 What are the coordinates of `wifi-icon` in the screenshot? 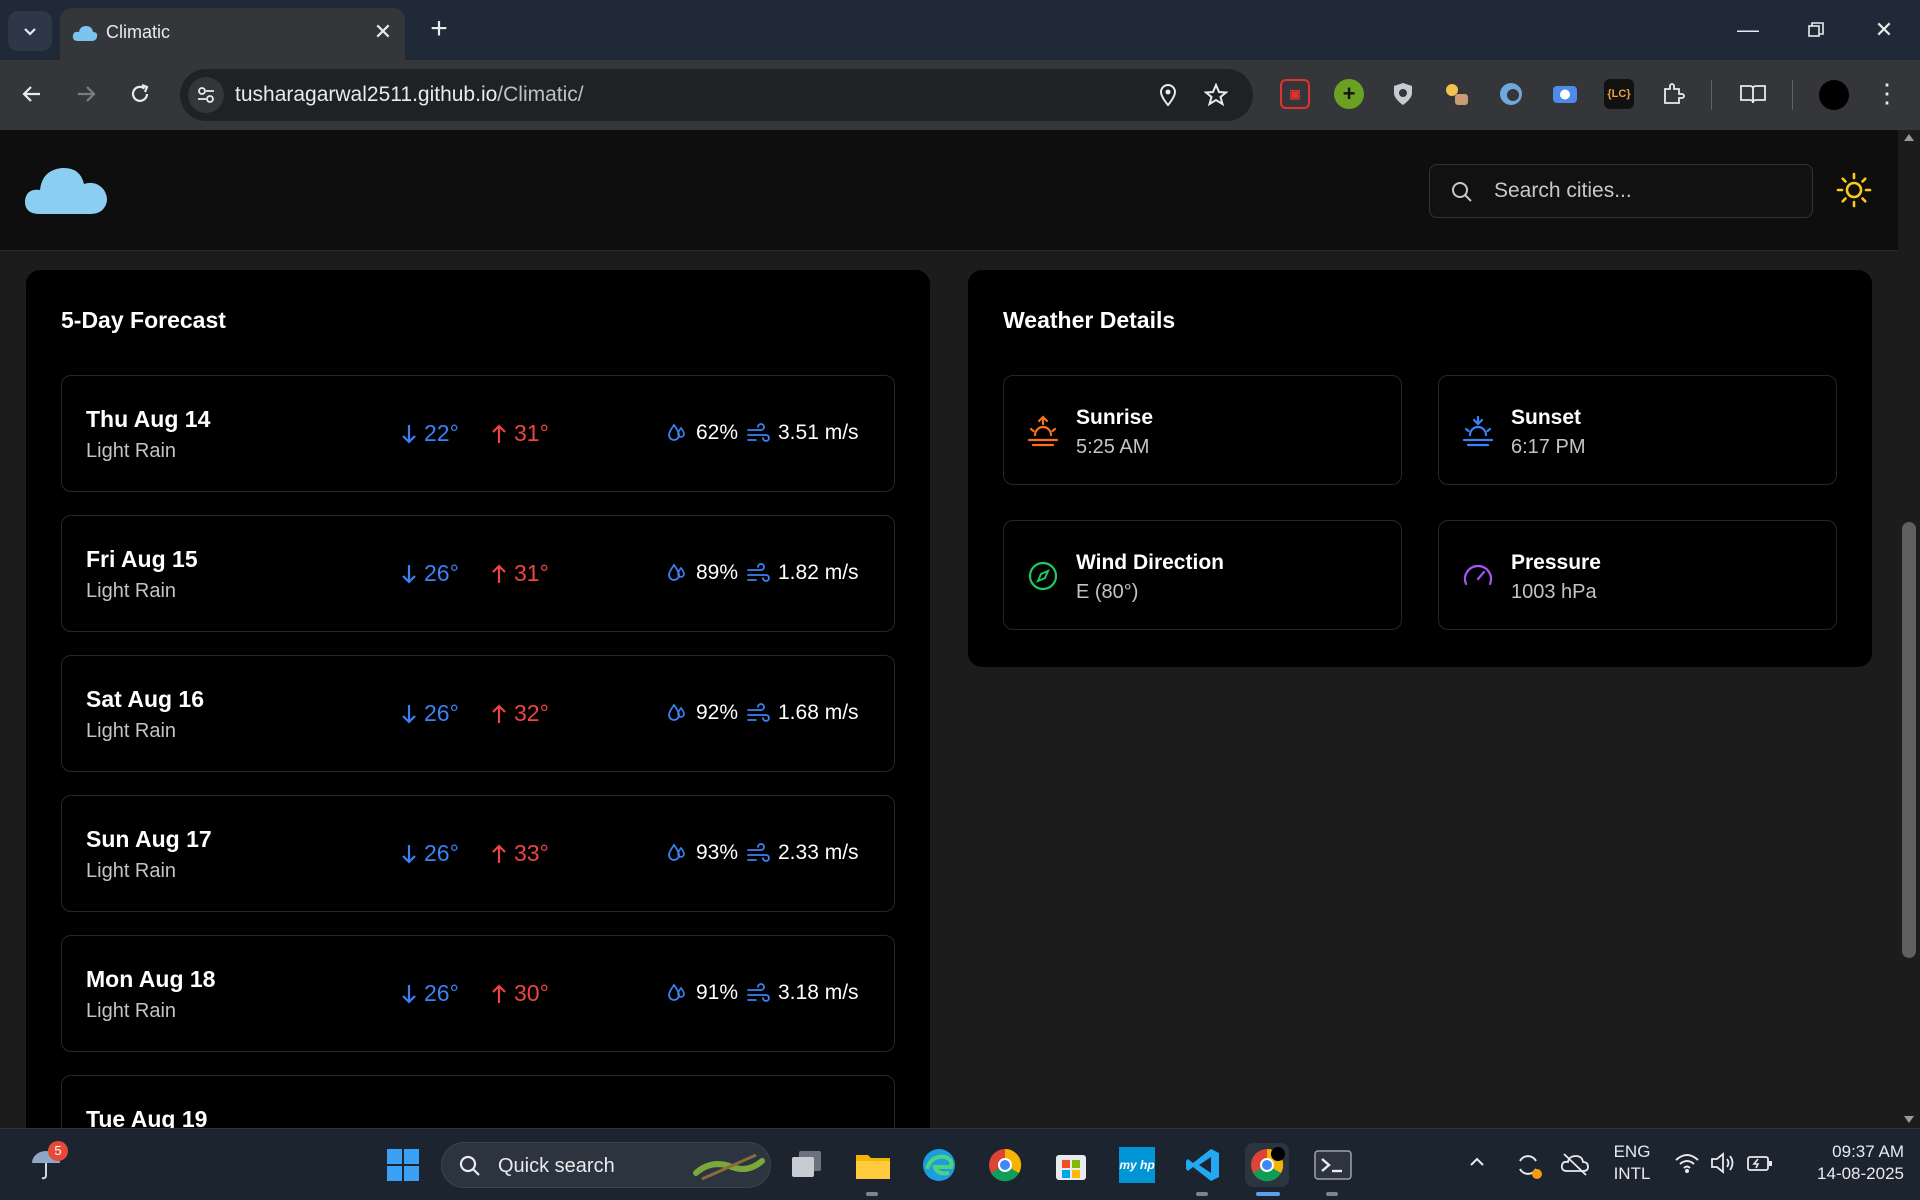 It's located at (1687, 1165).